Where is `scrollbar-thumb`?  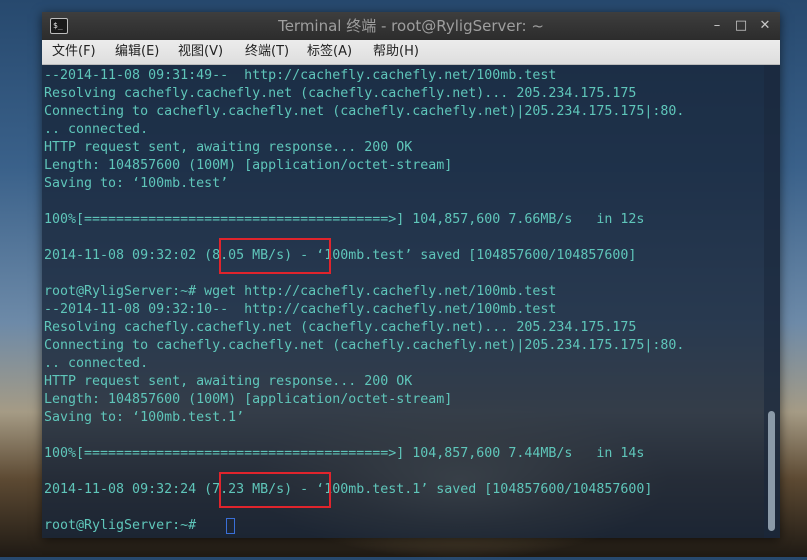 scrollbar-thumb is located at coordinates (771, 471).